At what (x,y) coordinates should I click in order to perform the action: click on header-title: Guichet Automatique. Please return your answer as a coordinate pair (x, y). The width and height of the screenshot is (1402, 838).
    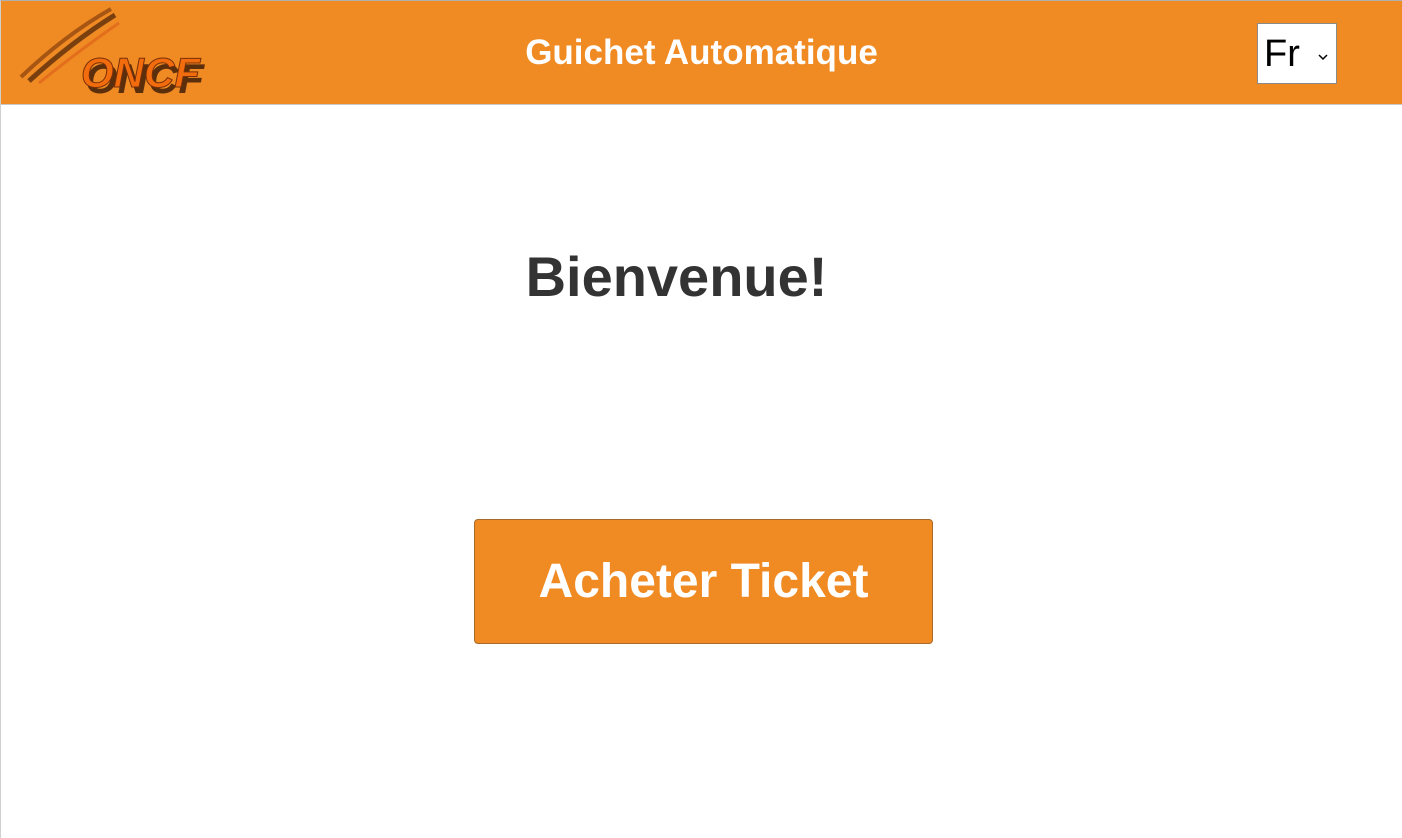
    Looking at the image, I should click on (701, 52).